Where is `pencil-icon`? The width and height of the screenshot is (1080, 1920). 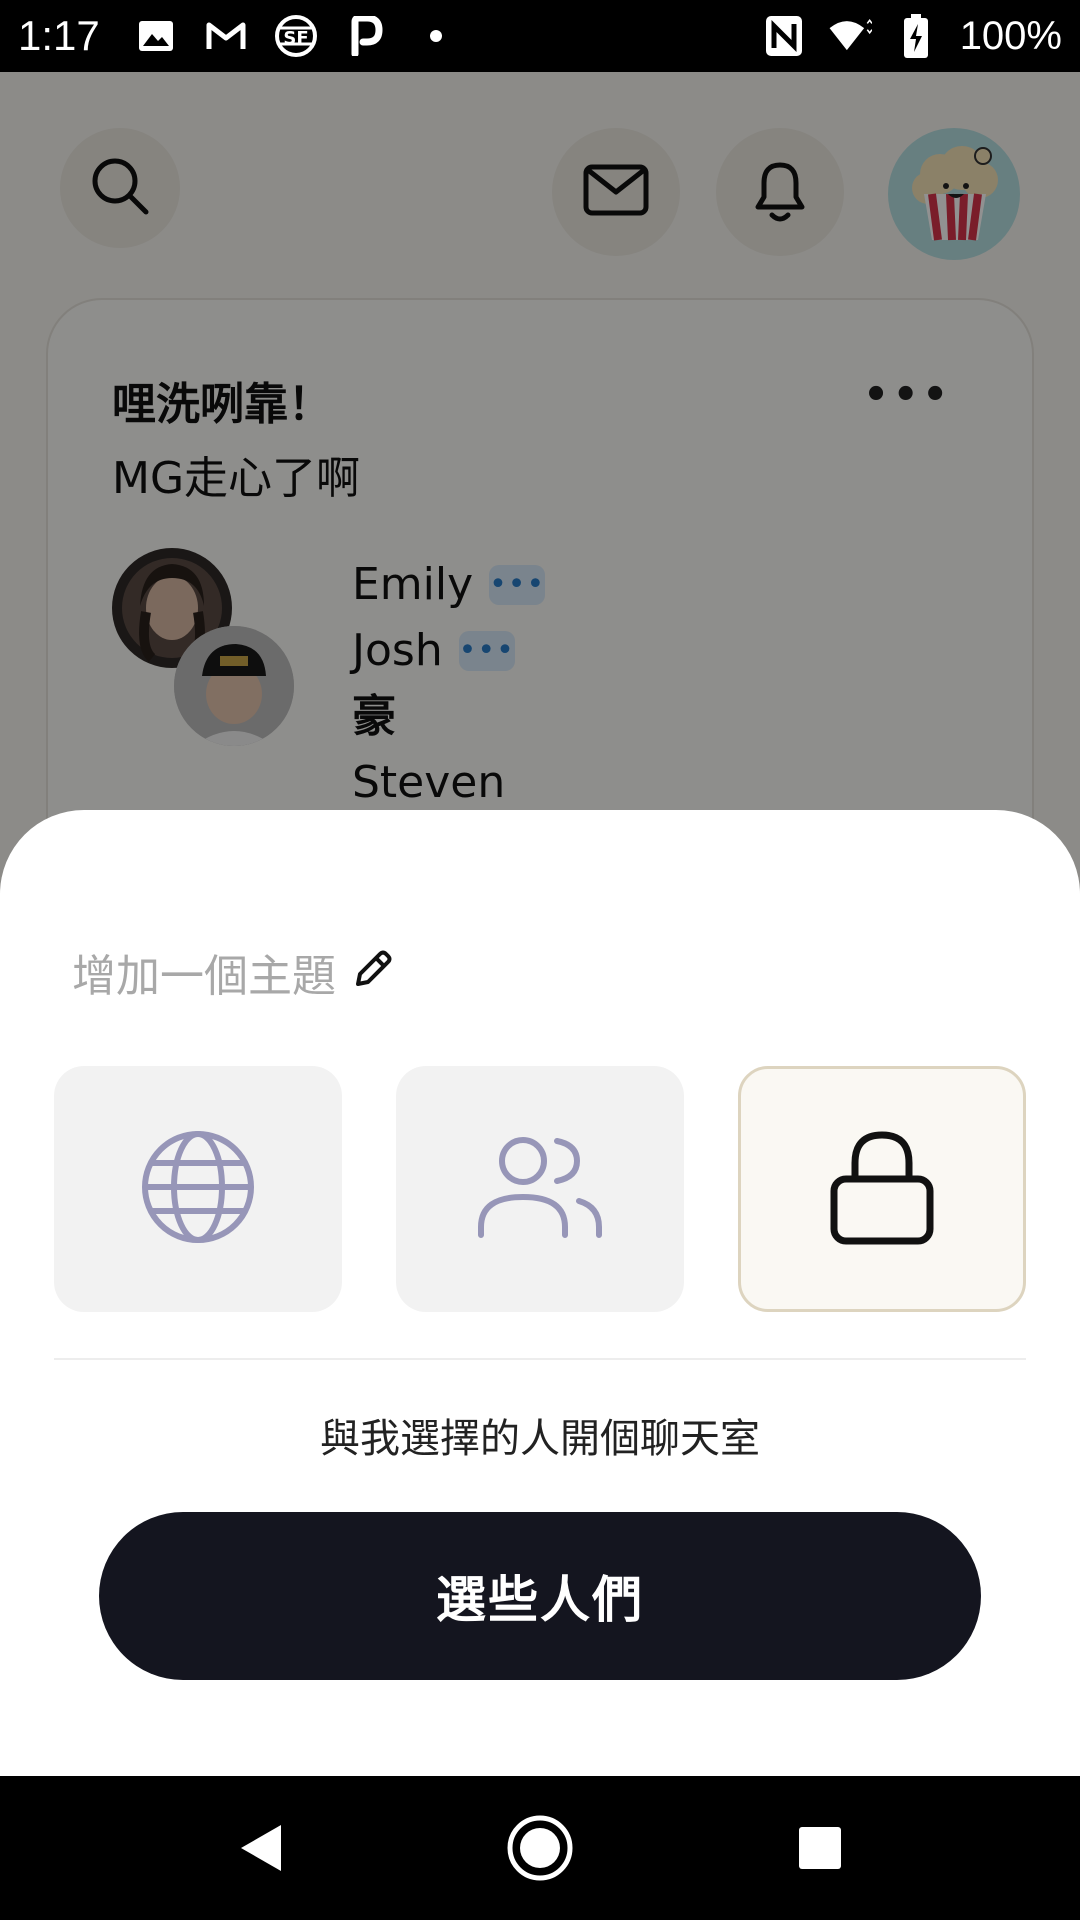
pencil-icon is located at coordinates (372, 972).